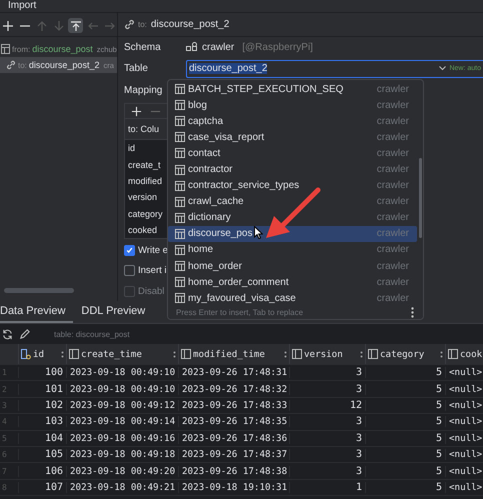 The width and height of the screenshot is (483, 499). What do you see at coordinates (58, 26) in the screenshot?
I see `arrow-down-icon` at bounding box center [58, 26].